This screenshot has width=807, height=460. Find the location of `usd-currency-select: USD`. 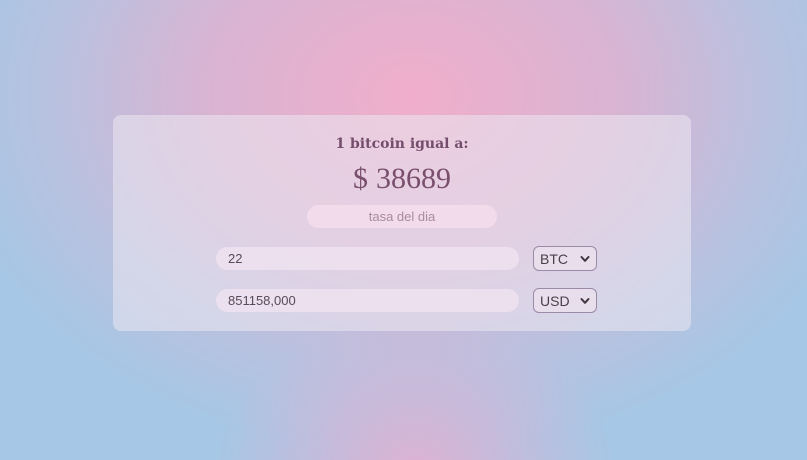

usd-currency-select: USD is located at coordinates (565, 300).